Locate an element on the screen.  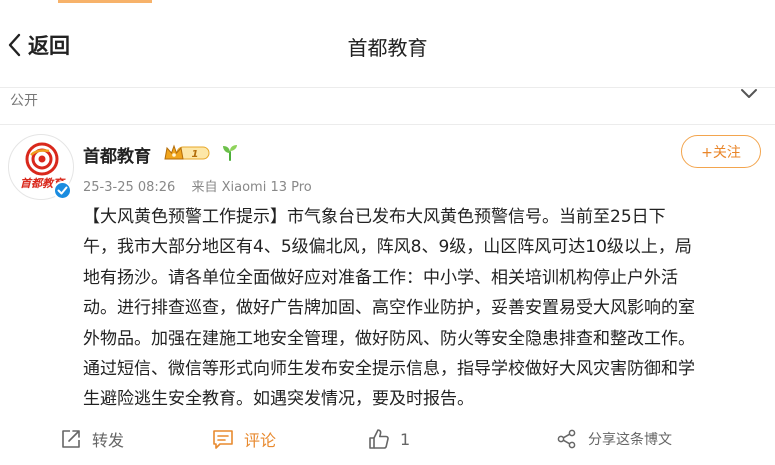
post-meta: 25-3-25 08:26 来自 Xiaomi 13 Pro is located at coordinates (197, 185).